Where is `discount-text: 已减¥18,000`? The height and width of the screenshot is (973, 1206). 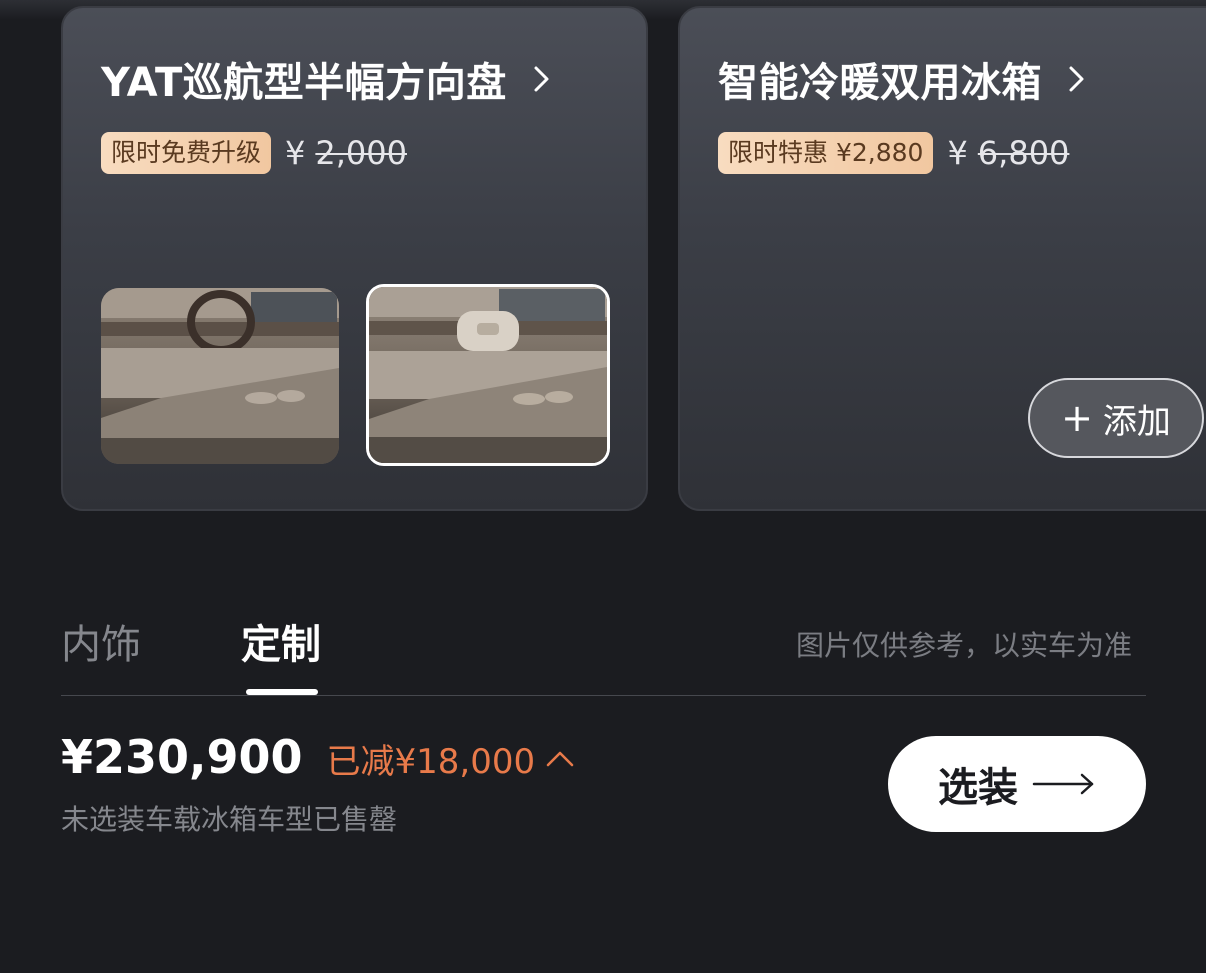 discount-text: 已减¥18,000 is located at coordinates (431, 762).